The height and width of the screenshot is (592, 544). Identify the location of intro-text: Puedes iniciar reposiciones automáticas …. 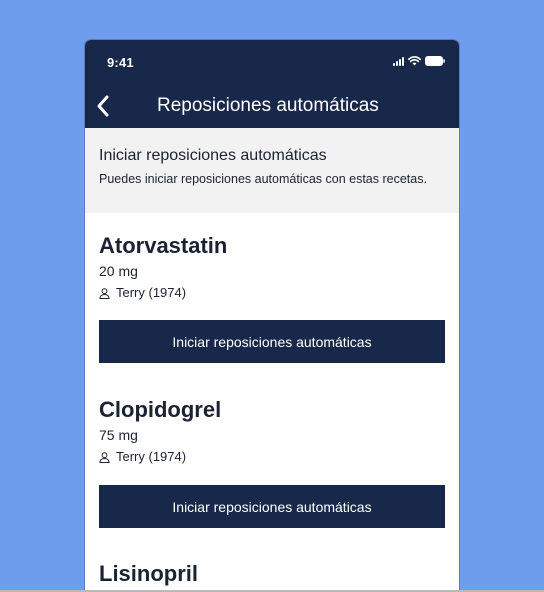
(263, 179).